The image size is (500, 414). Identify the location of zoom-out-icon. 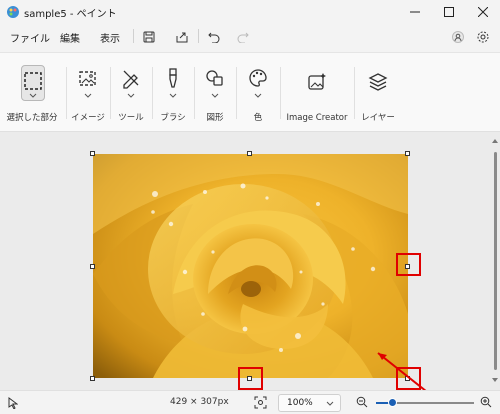
(362, 402).